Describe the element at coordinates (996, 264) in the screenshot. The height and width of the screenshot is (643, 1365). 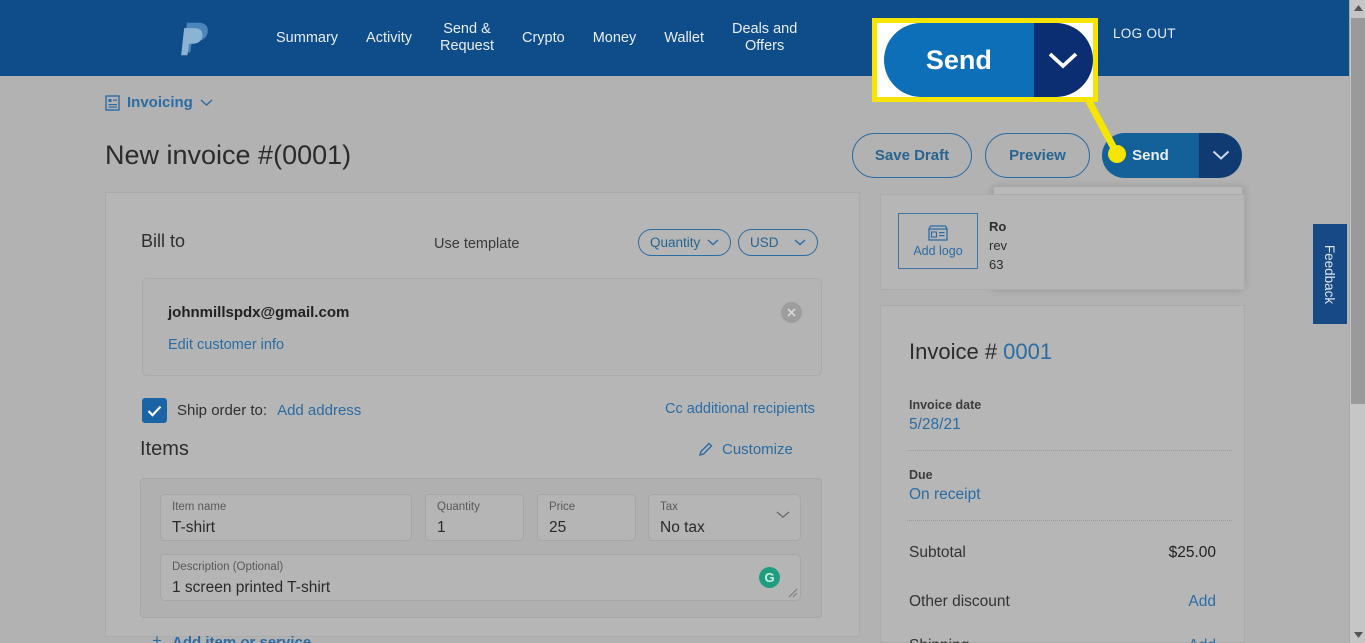
I see `business-line-3: 63` at that location.